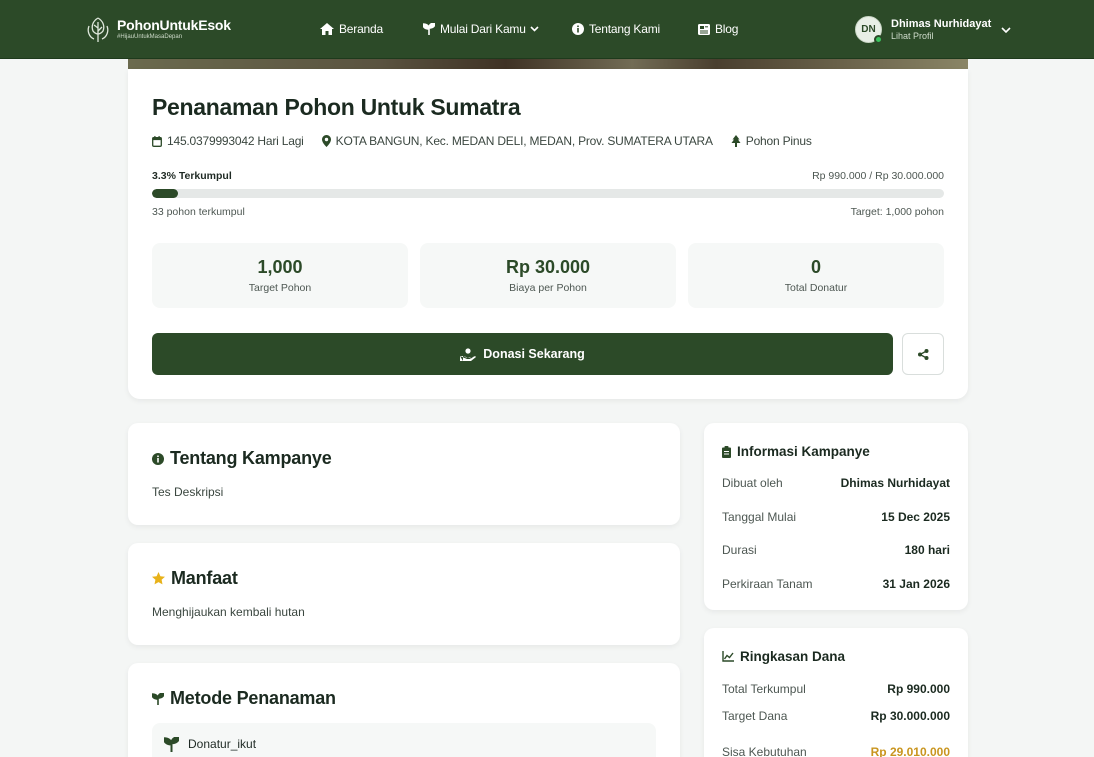 The height and width of the screenshot is (757, 1094). Describe the element at coordinates (98, 29) in the screenshot. I see `tree-logo-icon` at that location.